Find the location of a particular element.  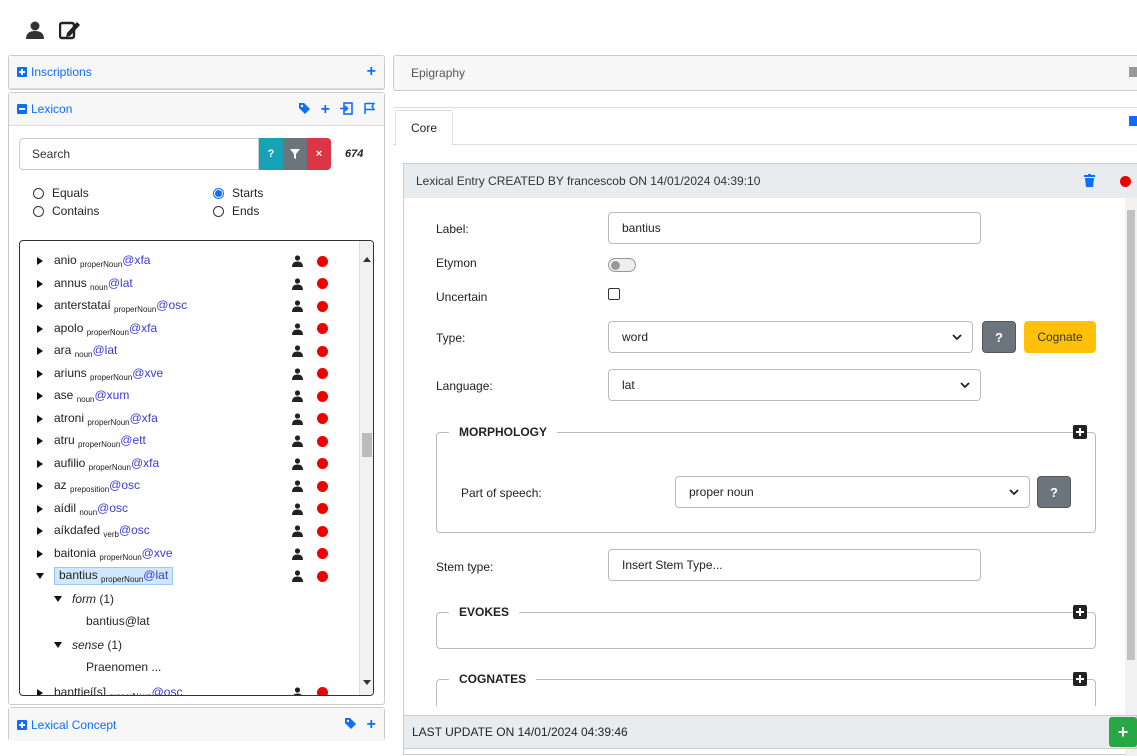

tree-item: anterstataí properNoun@osc is located at coordinates (103, 306).